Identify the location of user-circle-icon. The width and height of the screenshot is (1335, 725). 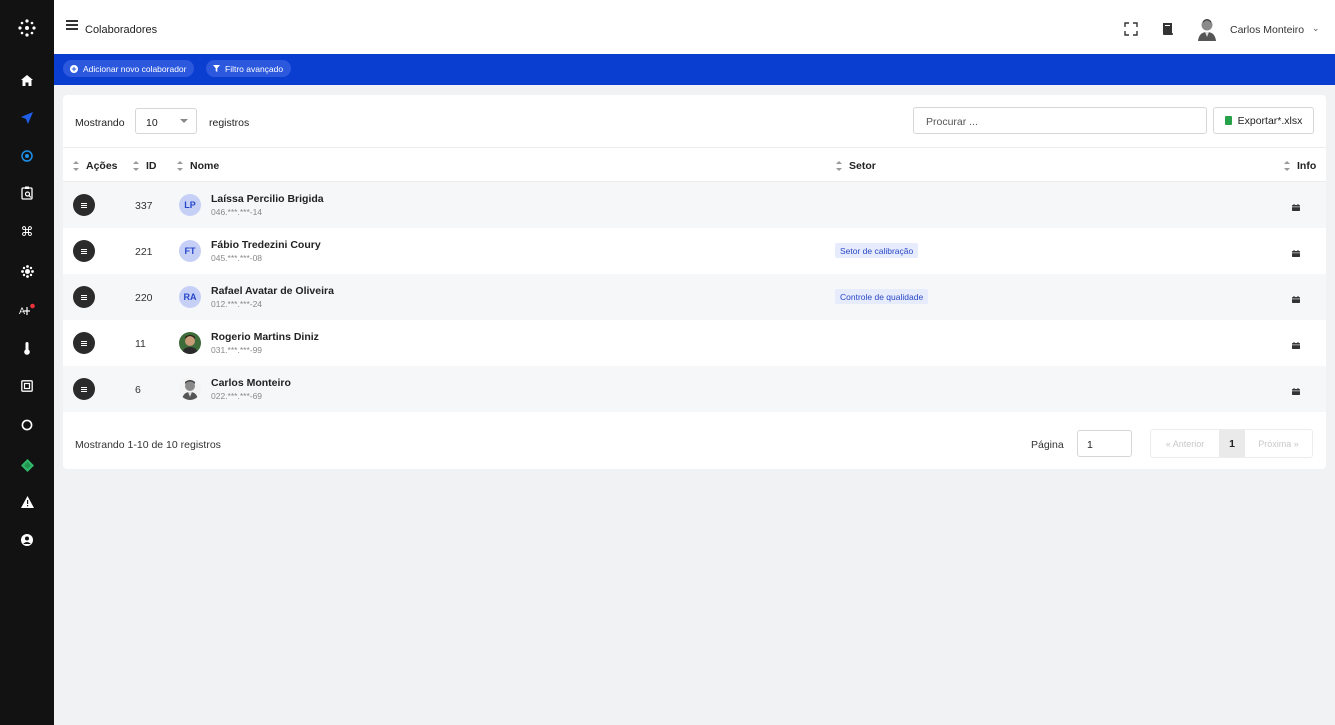
(27, 540).